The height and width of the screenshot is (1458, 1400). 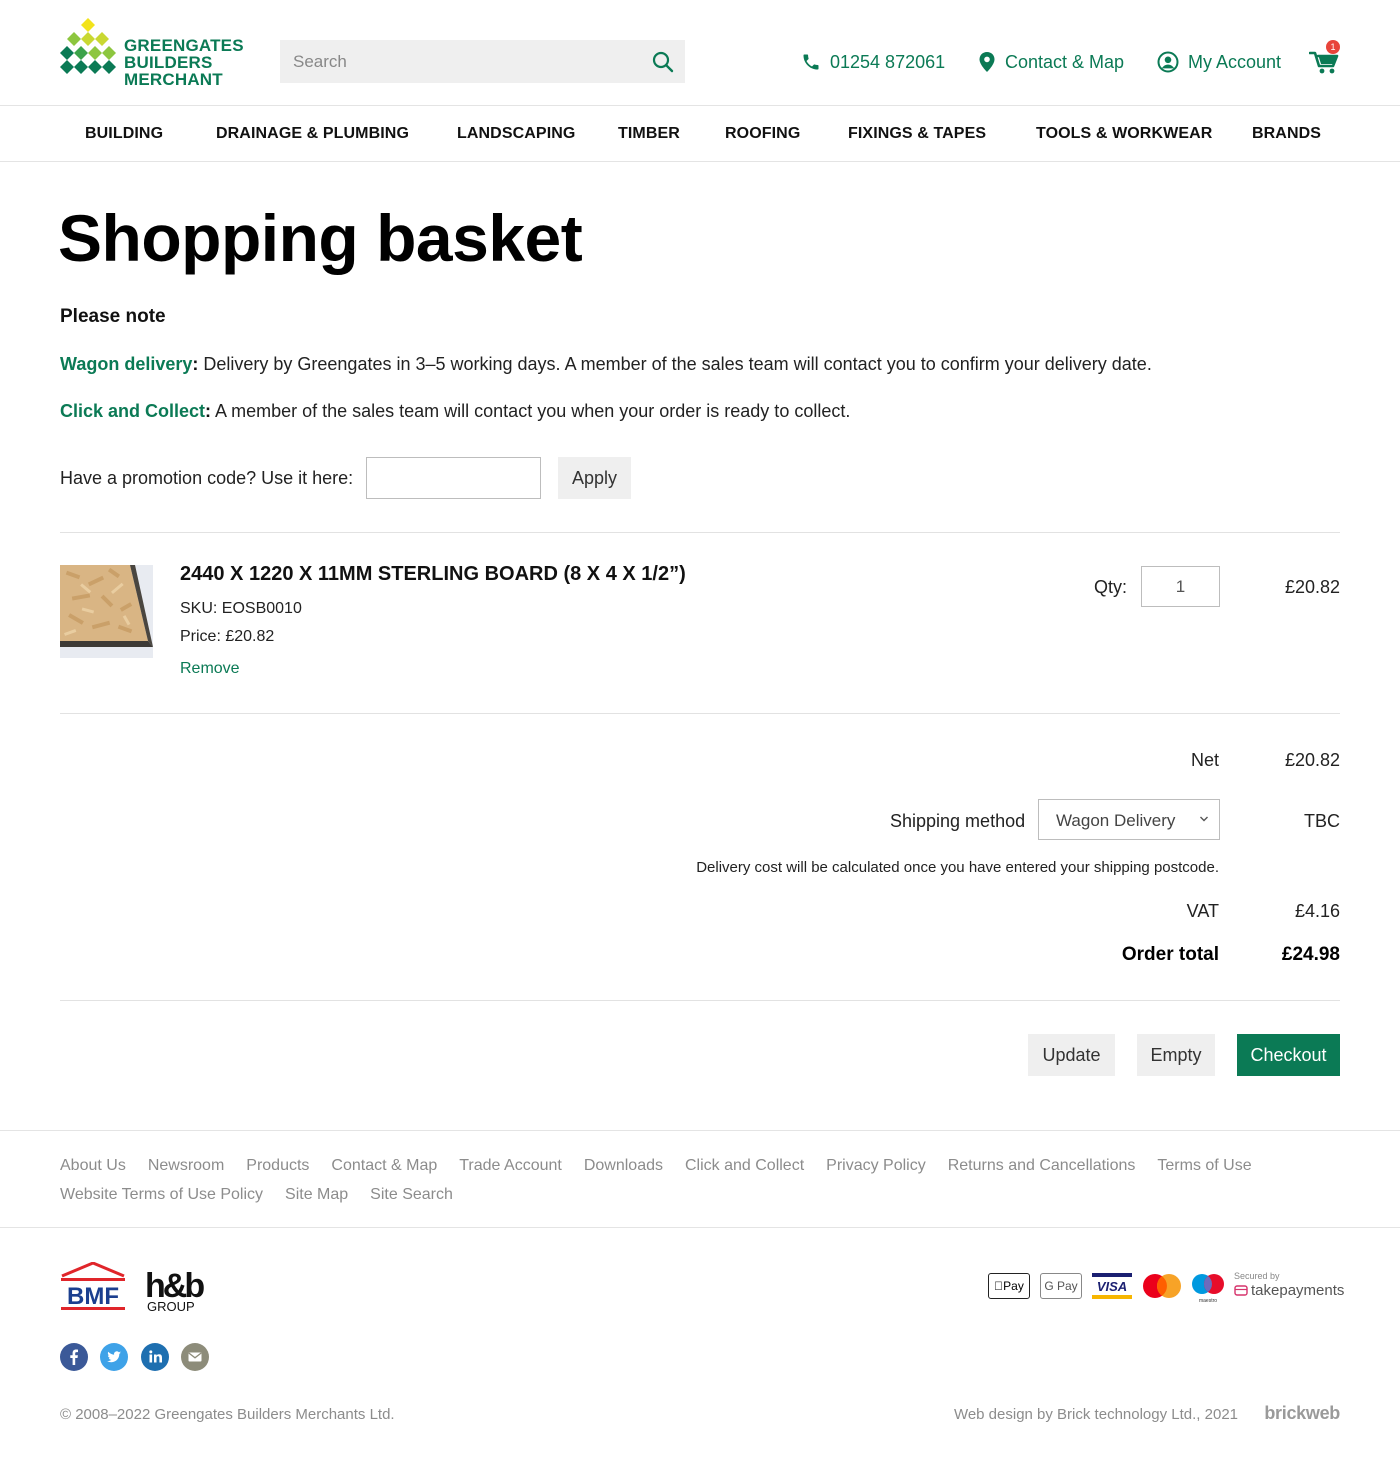 I want to click on apple-pay-icon: Pay, so click(x=1009, y=1286).